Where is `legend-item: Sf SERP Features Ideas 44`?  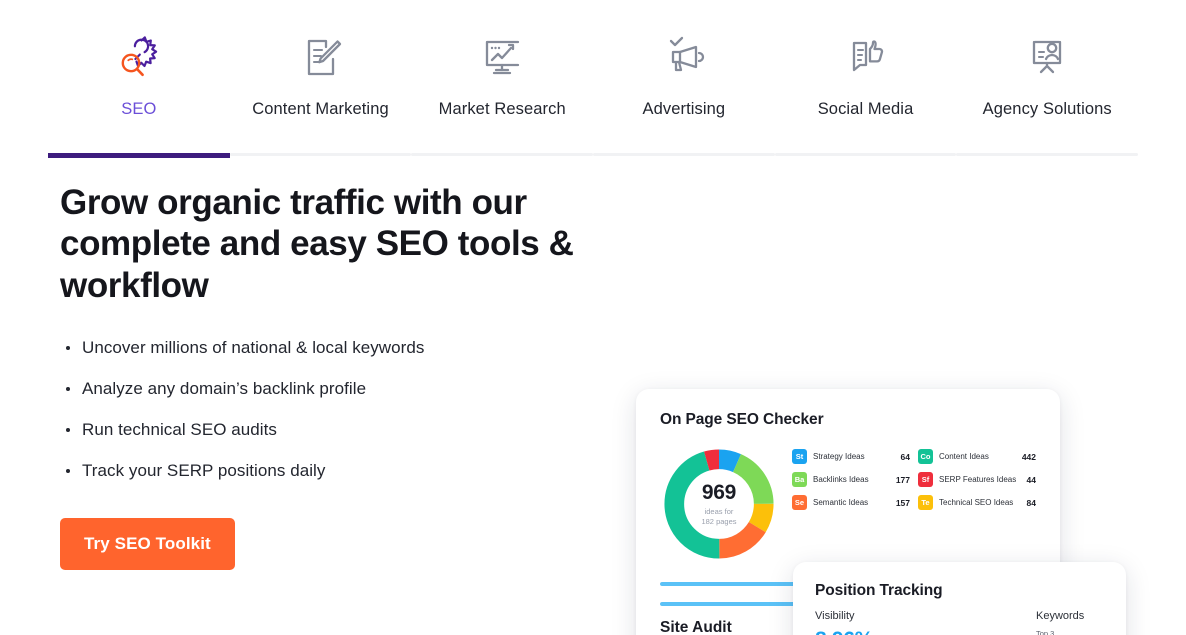
legend-item: Sf SERP Features Ideas 44 is located at coordinates (977, 479).